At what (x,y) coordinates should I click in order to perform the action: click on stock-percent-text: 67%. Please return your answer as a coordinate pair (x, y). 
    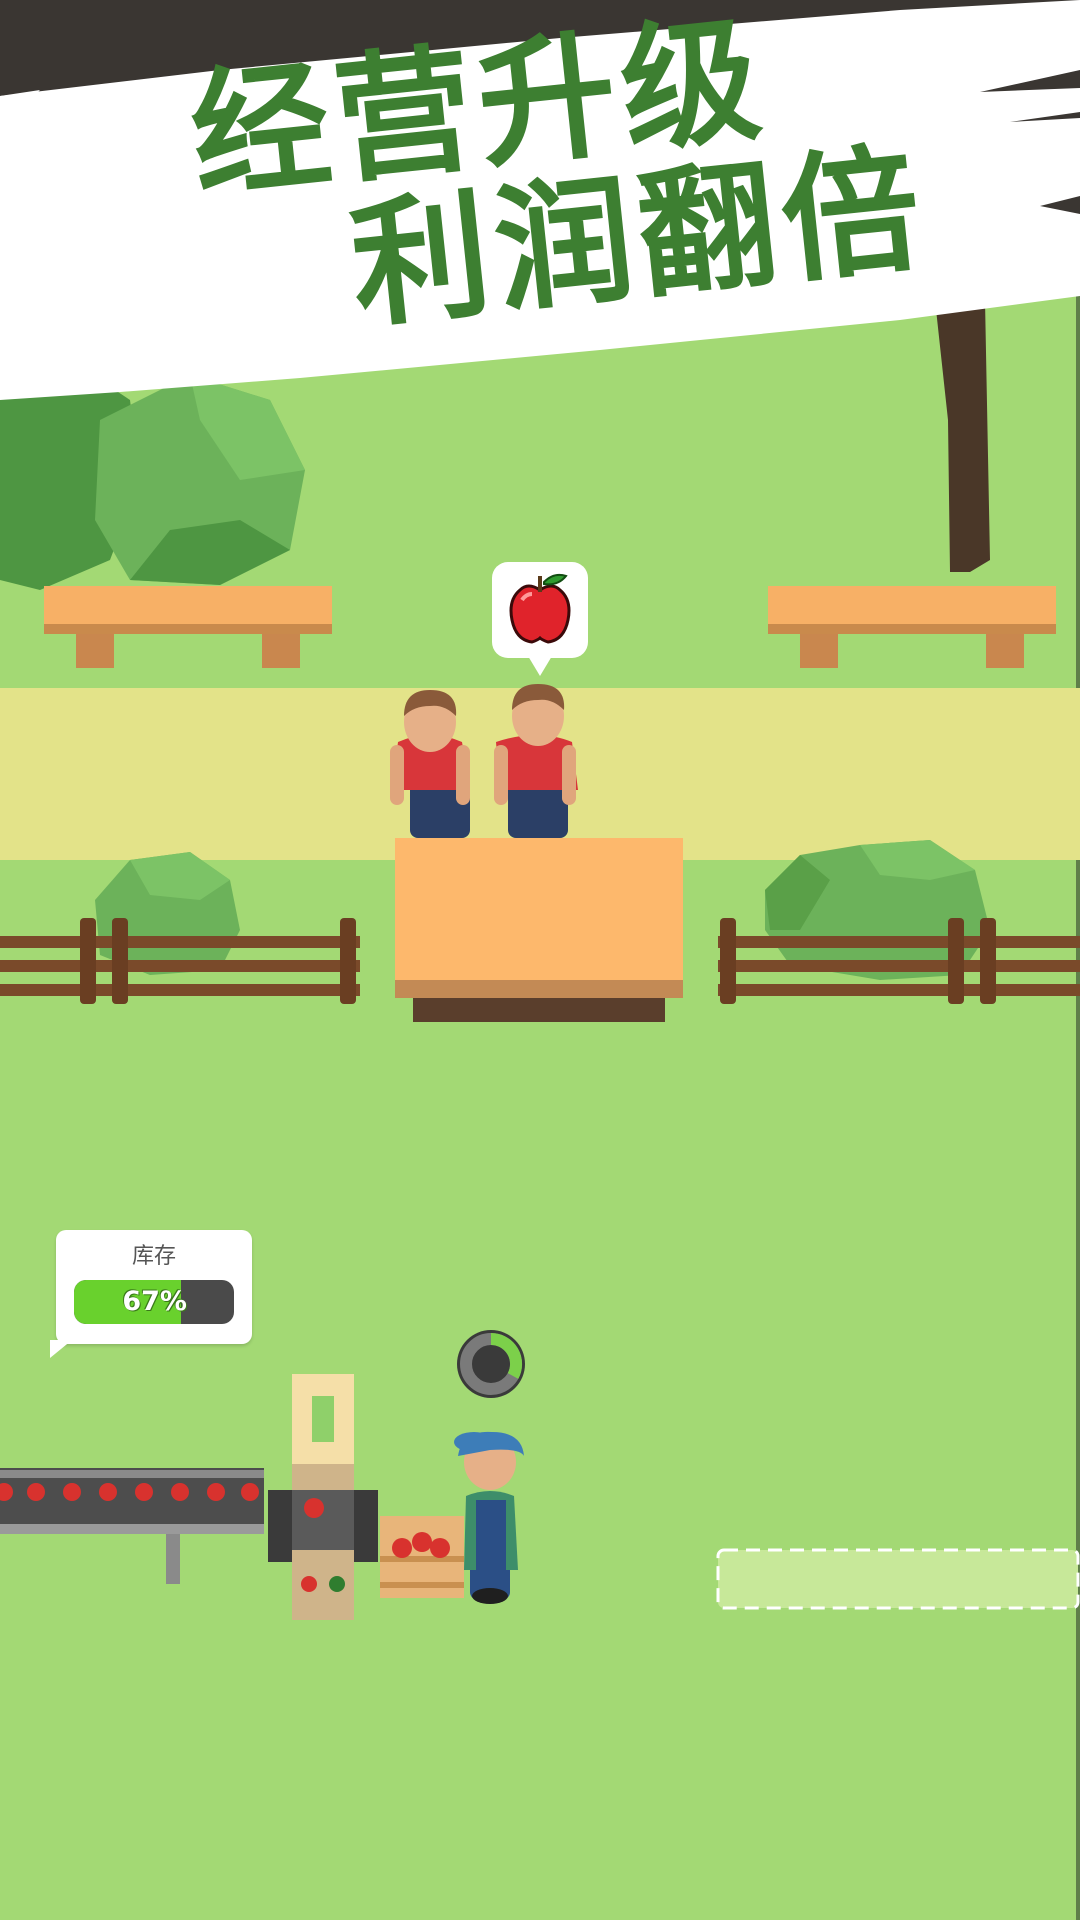
    Looking at the image, I should click on (154, 1301).